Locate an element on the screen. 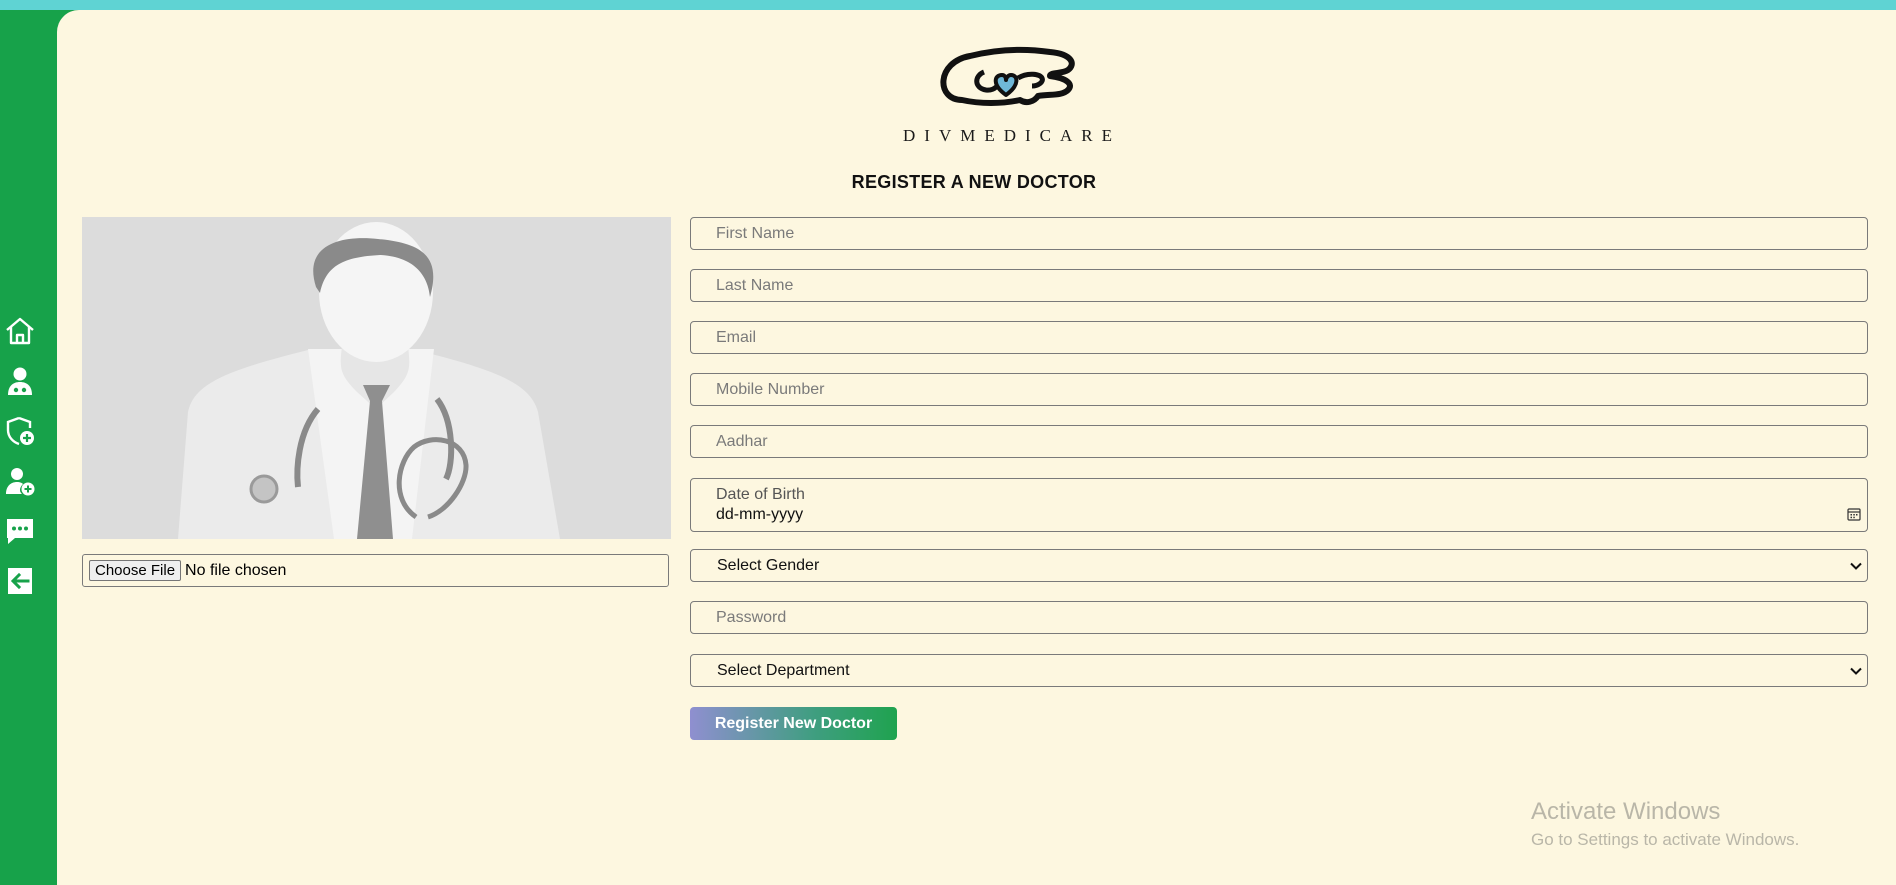 This screenshot has height=885, width=1896. register-doctor-button: Register New Doctor is located at coordinates (793, 723).